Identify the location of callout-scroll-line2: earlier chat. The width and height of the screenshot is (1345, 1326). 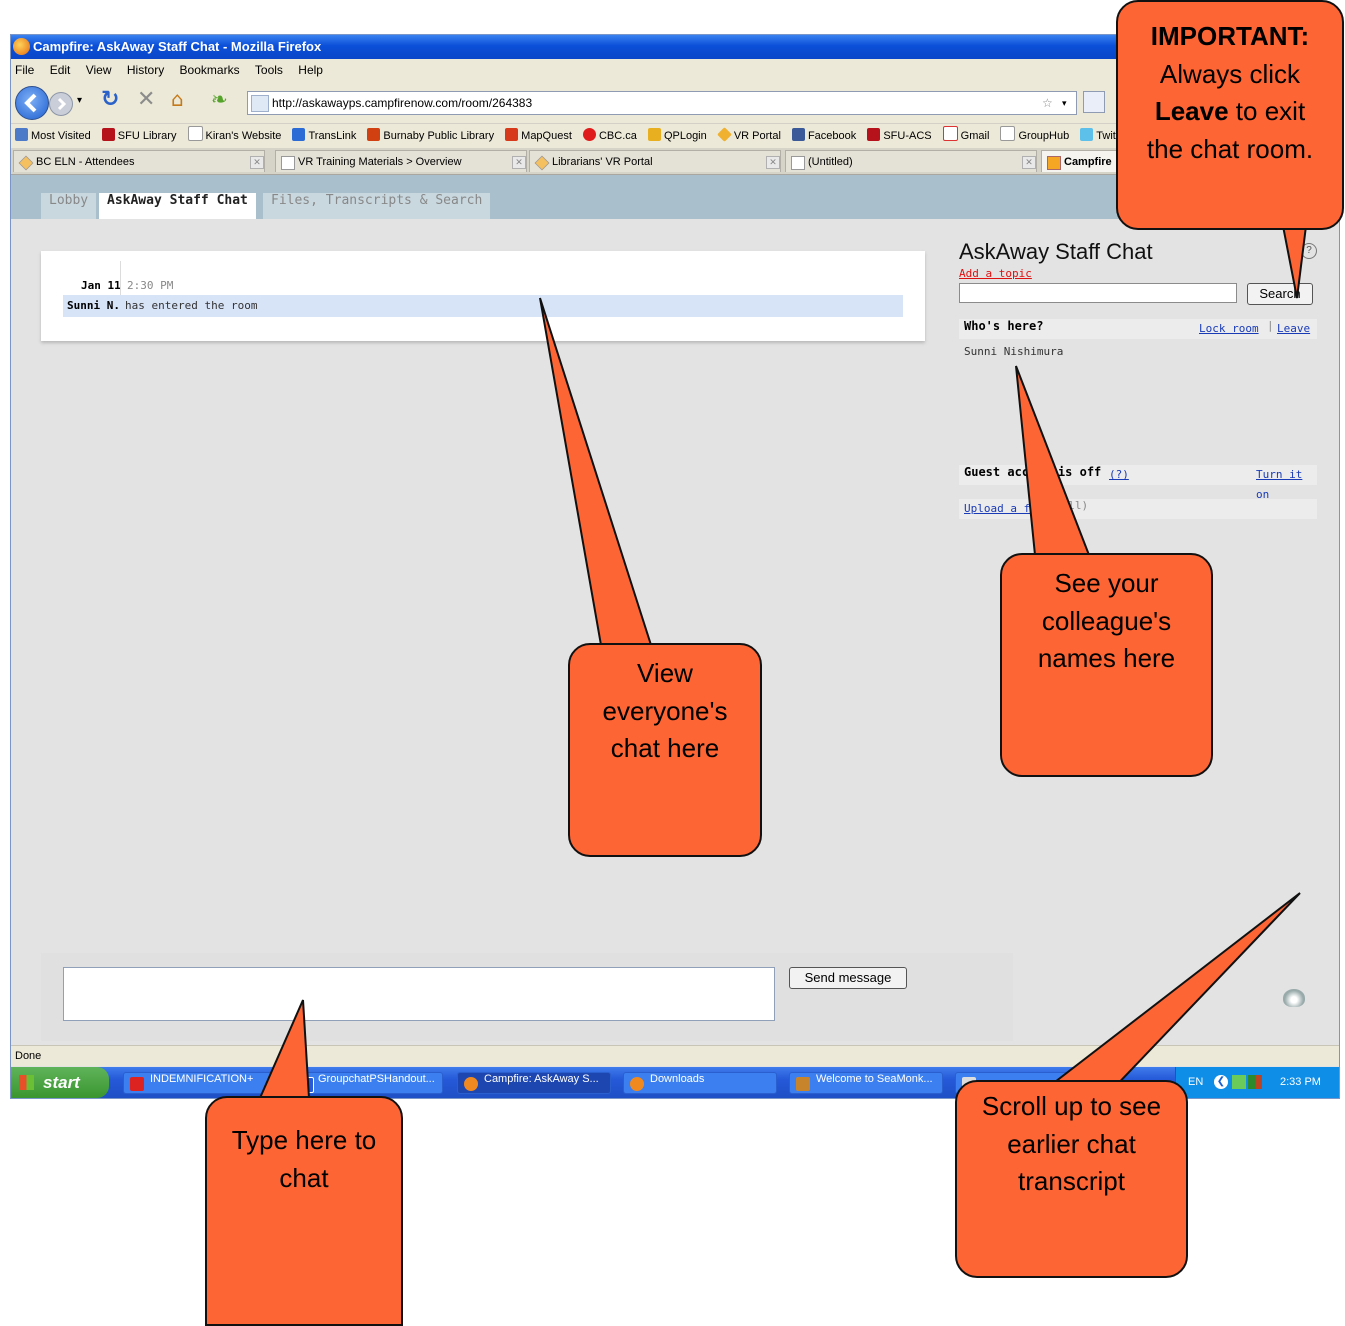
(1071, 1143).